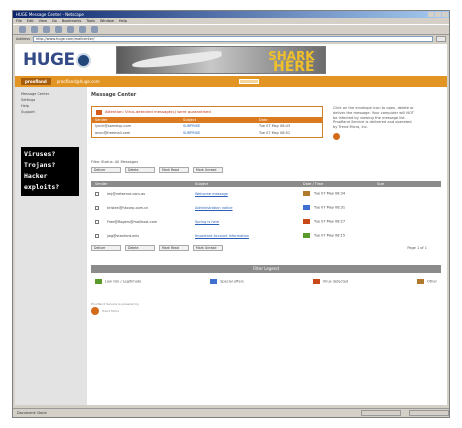  I want to click on legend-brown-icon, so click(421, 281).